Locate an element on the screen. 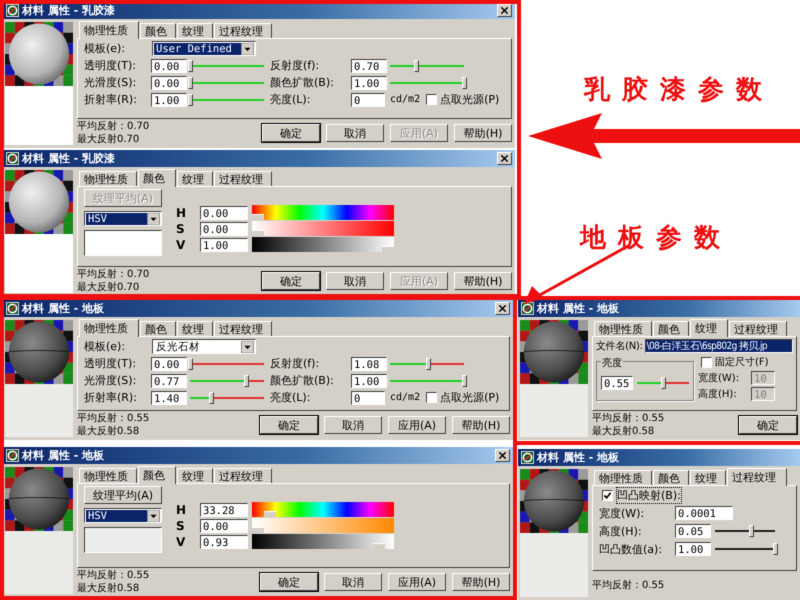 The height and width of the screenshot is (600, 800). input-field: 0.93 is located at coordinates (224, 541).